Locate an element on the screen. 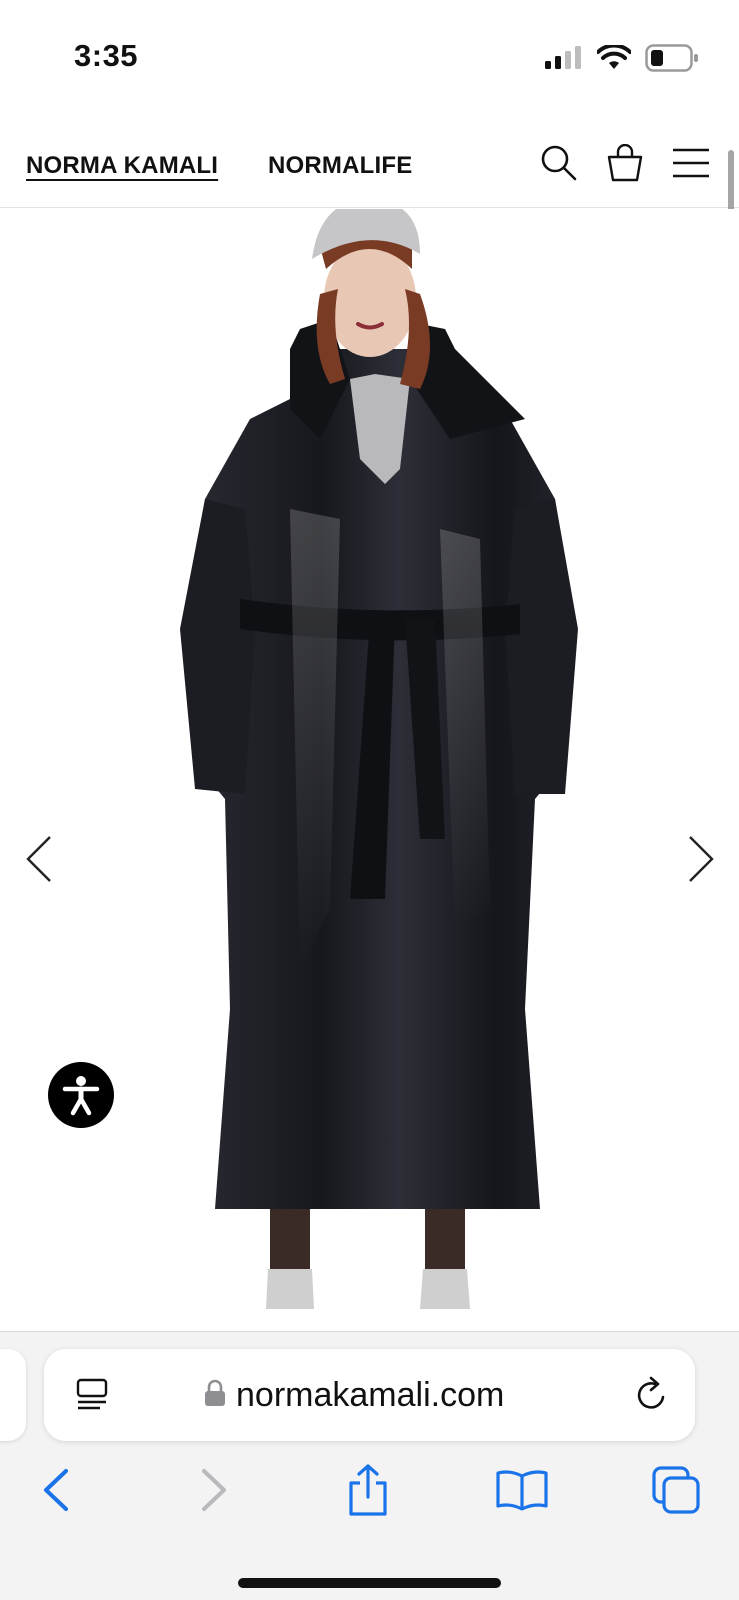  url-display: normakamali.com is located at coordinates (354, 1395).